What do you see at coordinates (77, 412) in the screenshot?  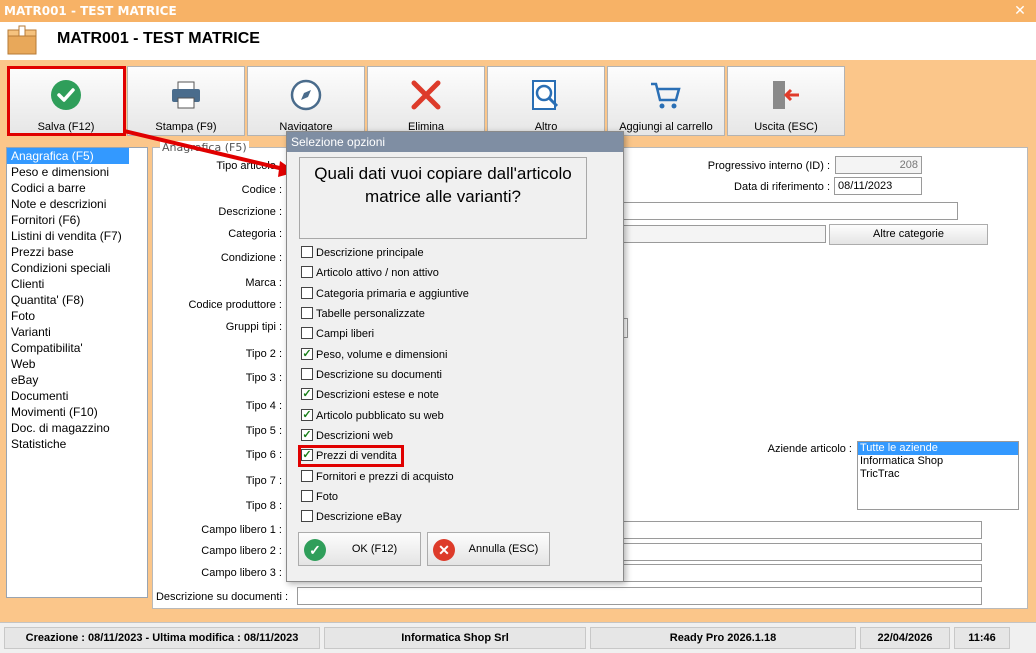 I see `nav-item: Movimenti (F10)` at bounding box center [77, 412].